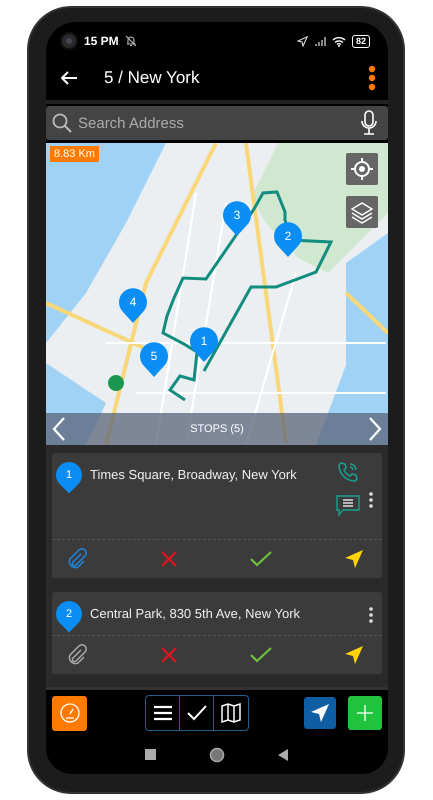 The height and width of the screenshot is (800, 433). What do you see at coordinates (365, 713) in the screenshot?
I see `plus-icon` at bounding box center [365, 713].